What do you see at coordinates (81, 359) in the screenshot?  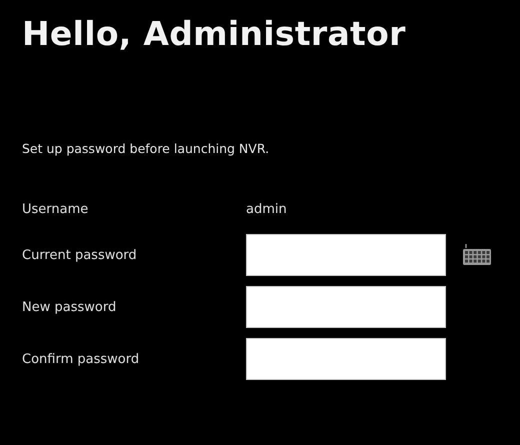 I see `field-label: Confirm password` at bounding box center [81, 359].